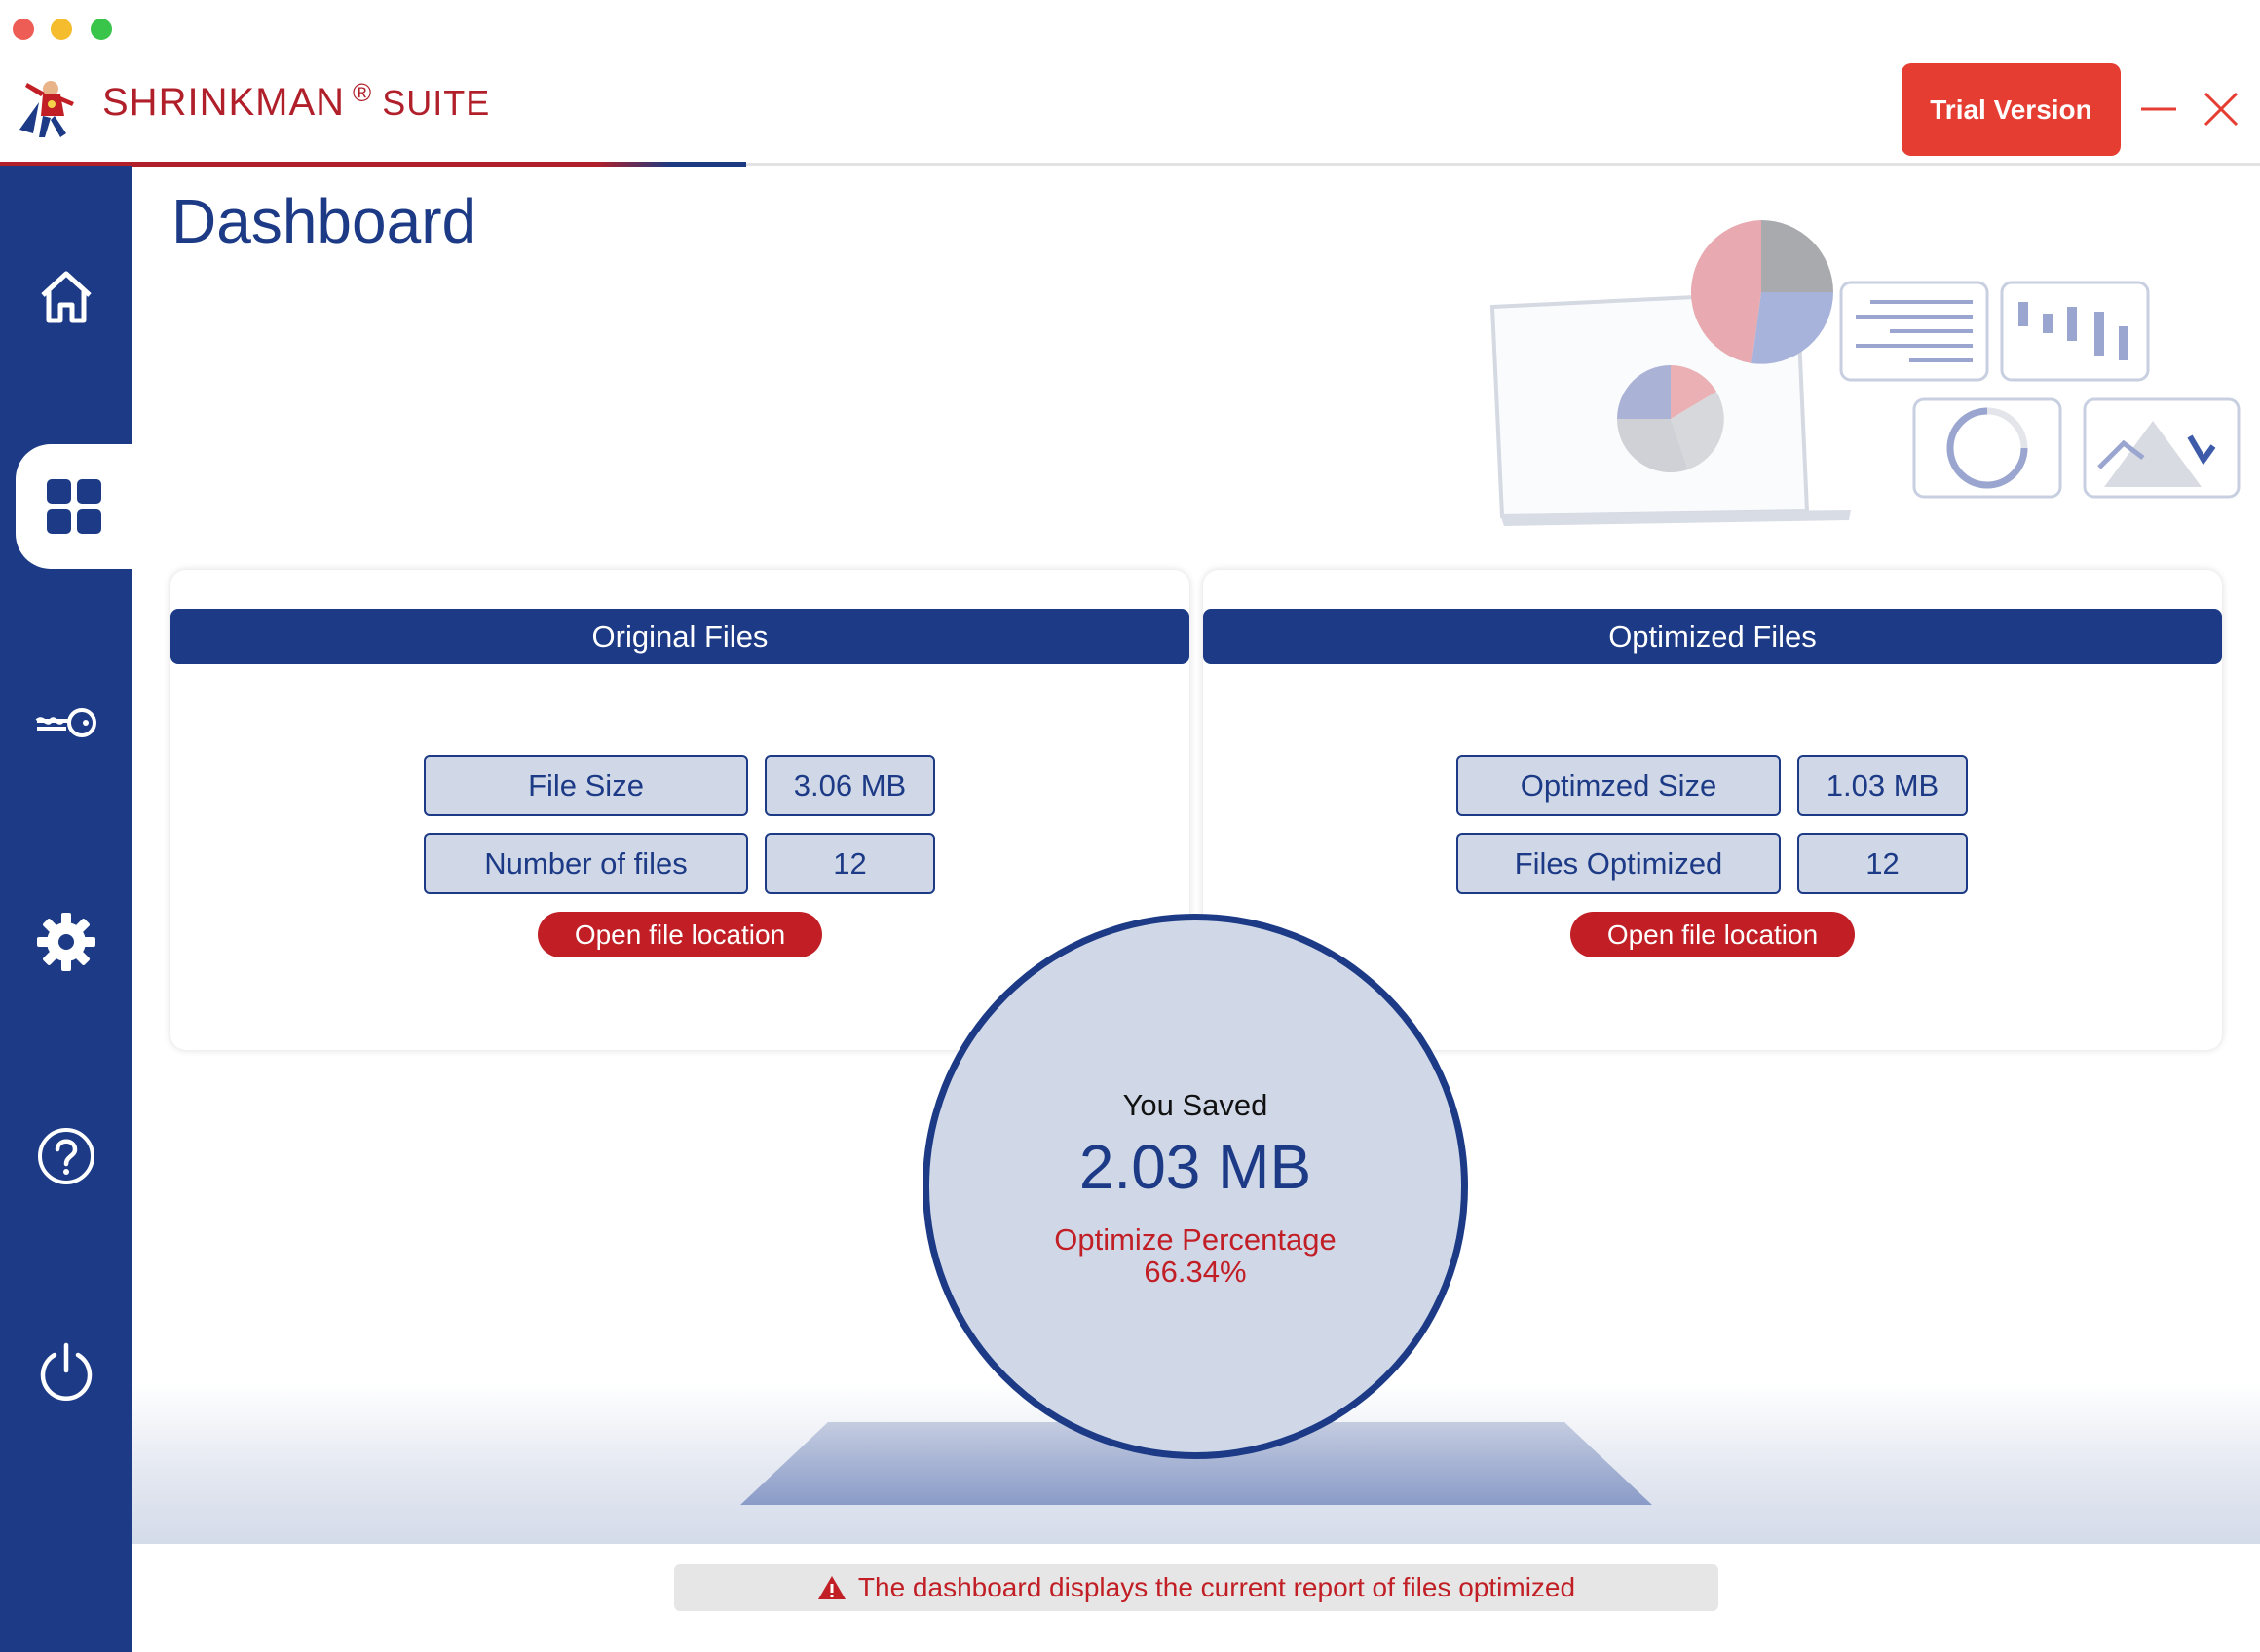  I want to click on key-icon, so click(65, 722).